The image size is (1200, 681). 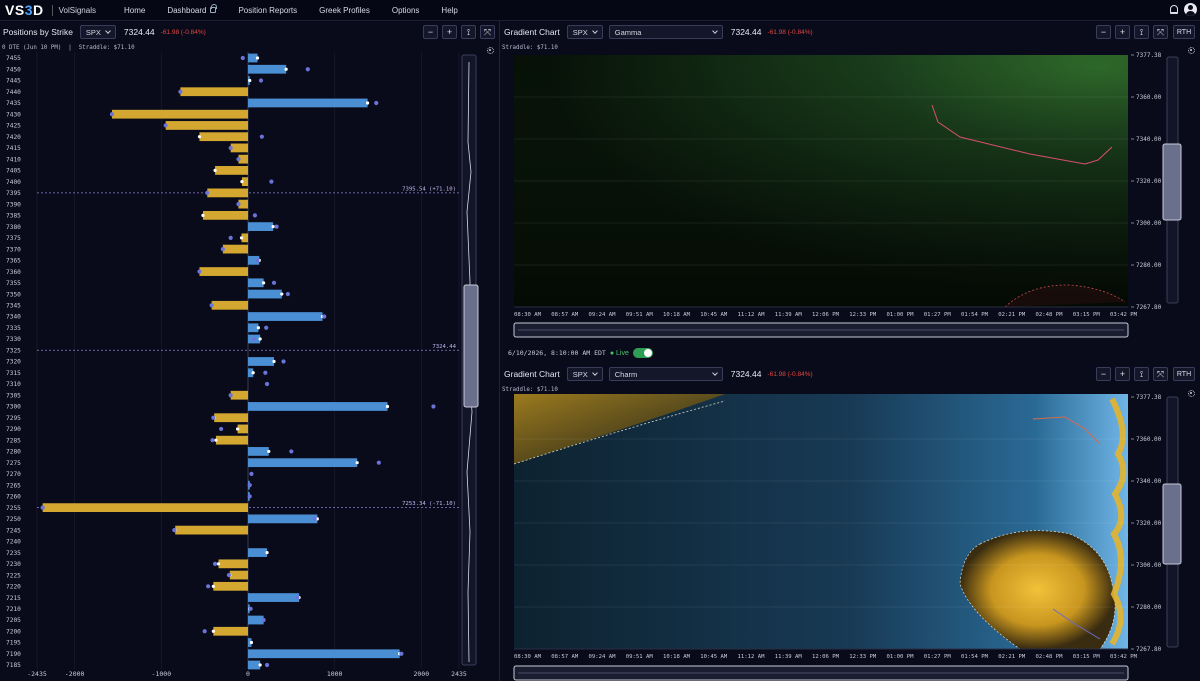 I want to click on charm-symbol-select: SPX, so click(x=584, y=374).